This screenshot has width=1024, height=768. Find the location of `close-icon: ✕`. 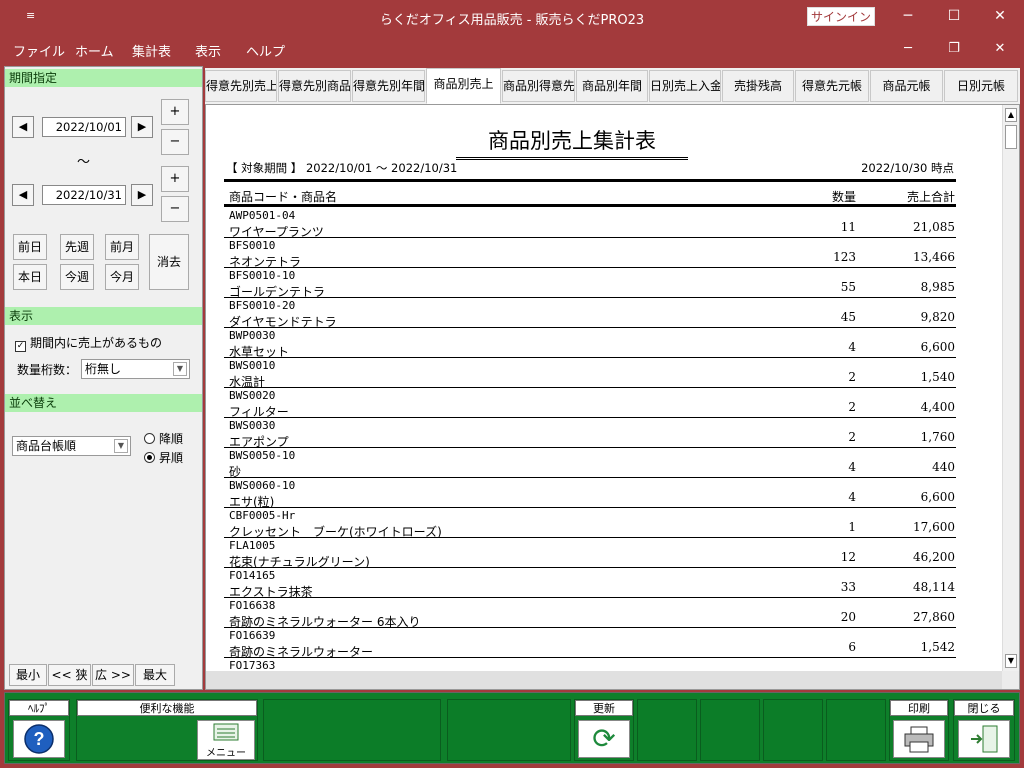

close-icon: ✕ is located at coordinates (1000, 16).